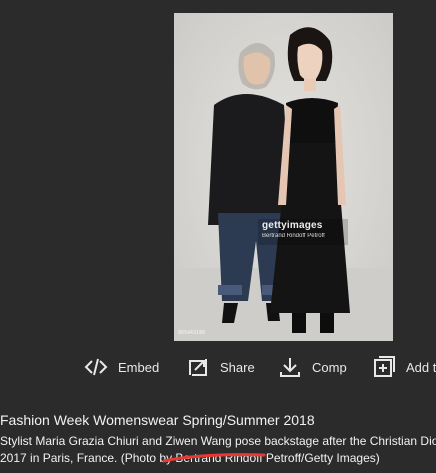  What do you see at coordinates (312, 232) in the screenshot?
I see `getty-watermark: gettyimages Bertrand Rindoff Petroff` at bounding box center [312, 232].